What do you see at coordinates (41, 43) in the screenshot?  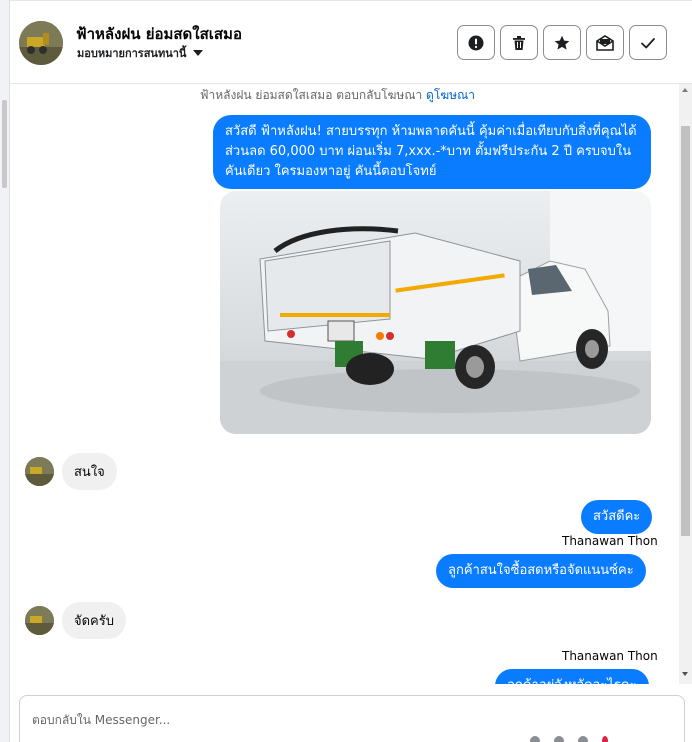 I see `page-avatar` at bounding box center [41, 43].